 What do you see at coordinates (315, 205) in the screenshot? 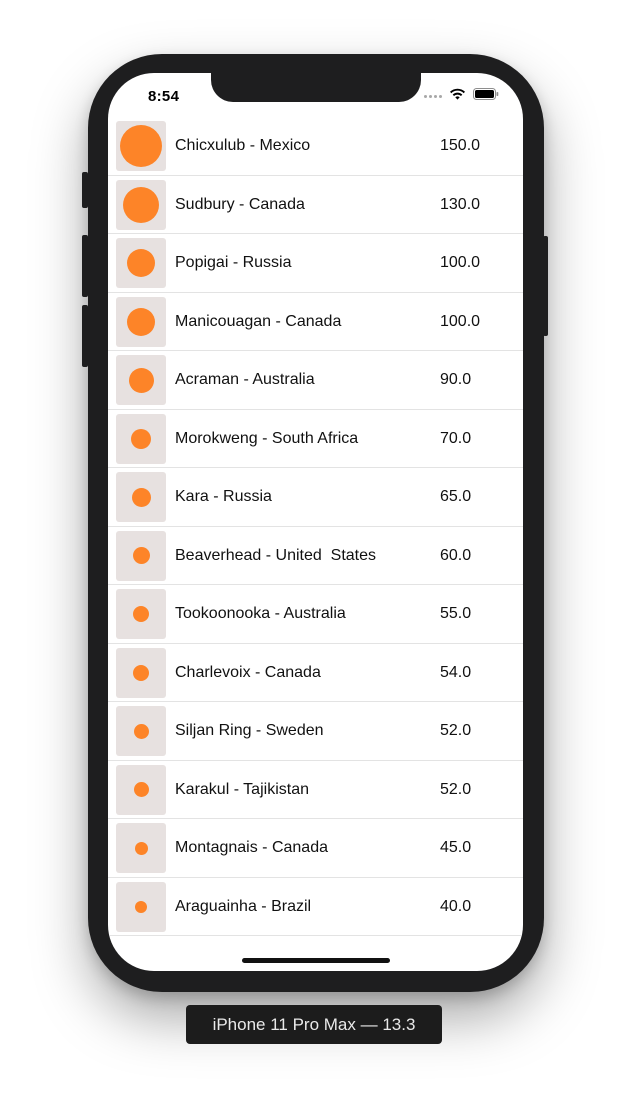
I see `list-item: Sudbury - Canada 130.0` at bounding box center [315, 205].